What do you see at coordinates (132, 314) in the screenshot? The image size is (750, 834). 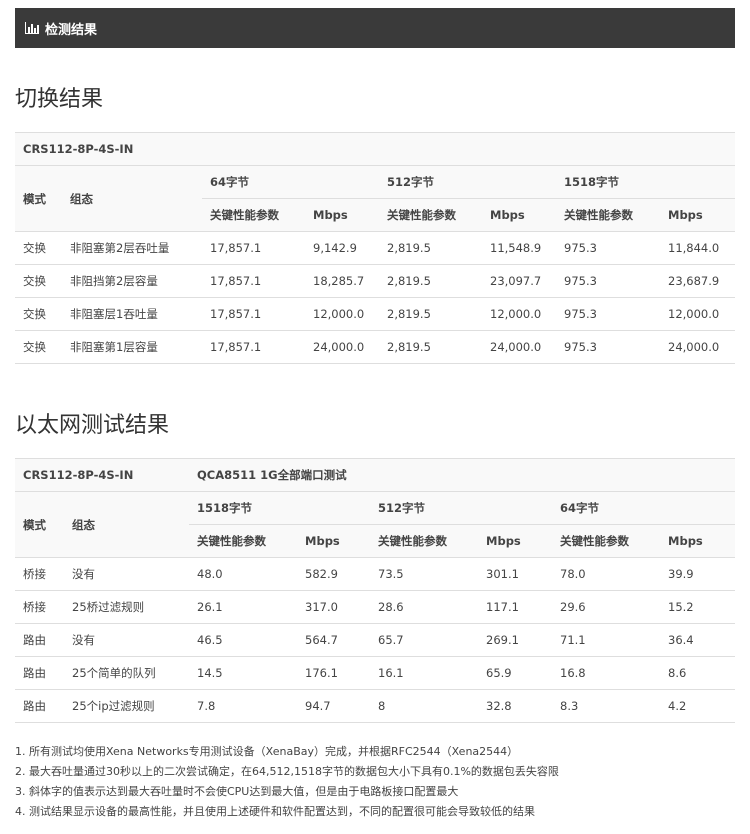 I see `cell-config: 非阻塞层1吞吐量` at bounding box center [132, 314].